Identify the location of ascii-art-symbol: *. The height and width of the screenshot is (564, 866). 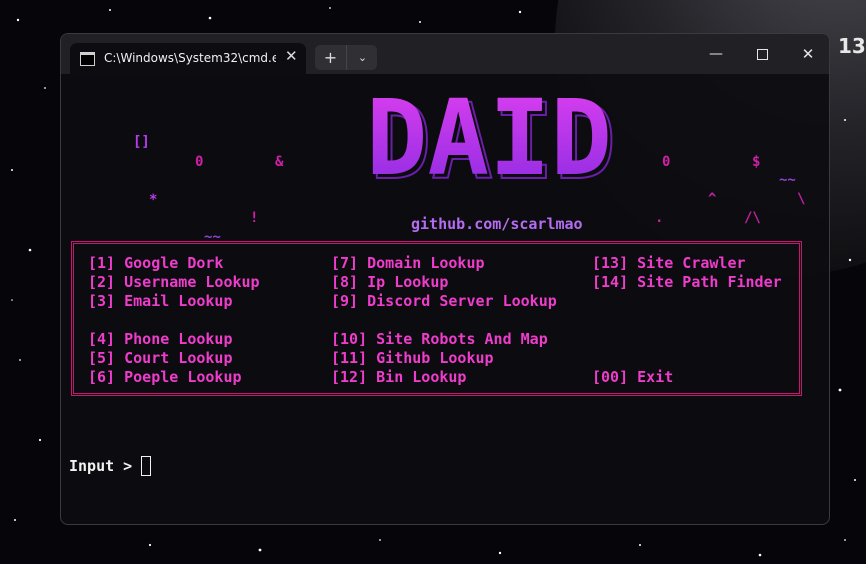
(153, 200).